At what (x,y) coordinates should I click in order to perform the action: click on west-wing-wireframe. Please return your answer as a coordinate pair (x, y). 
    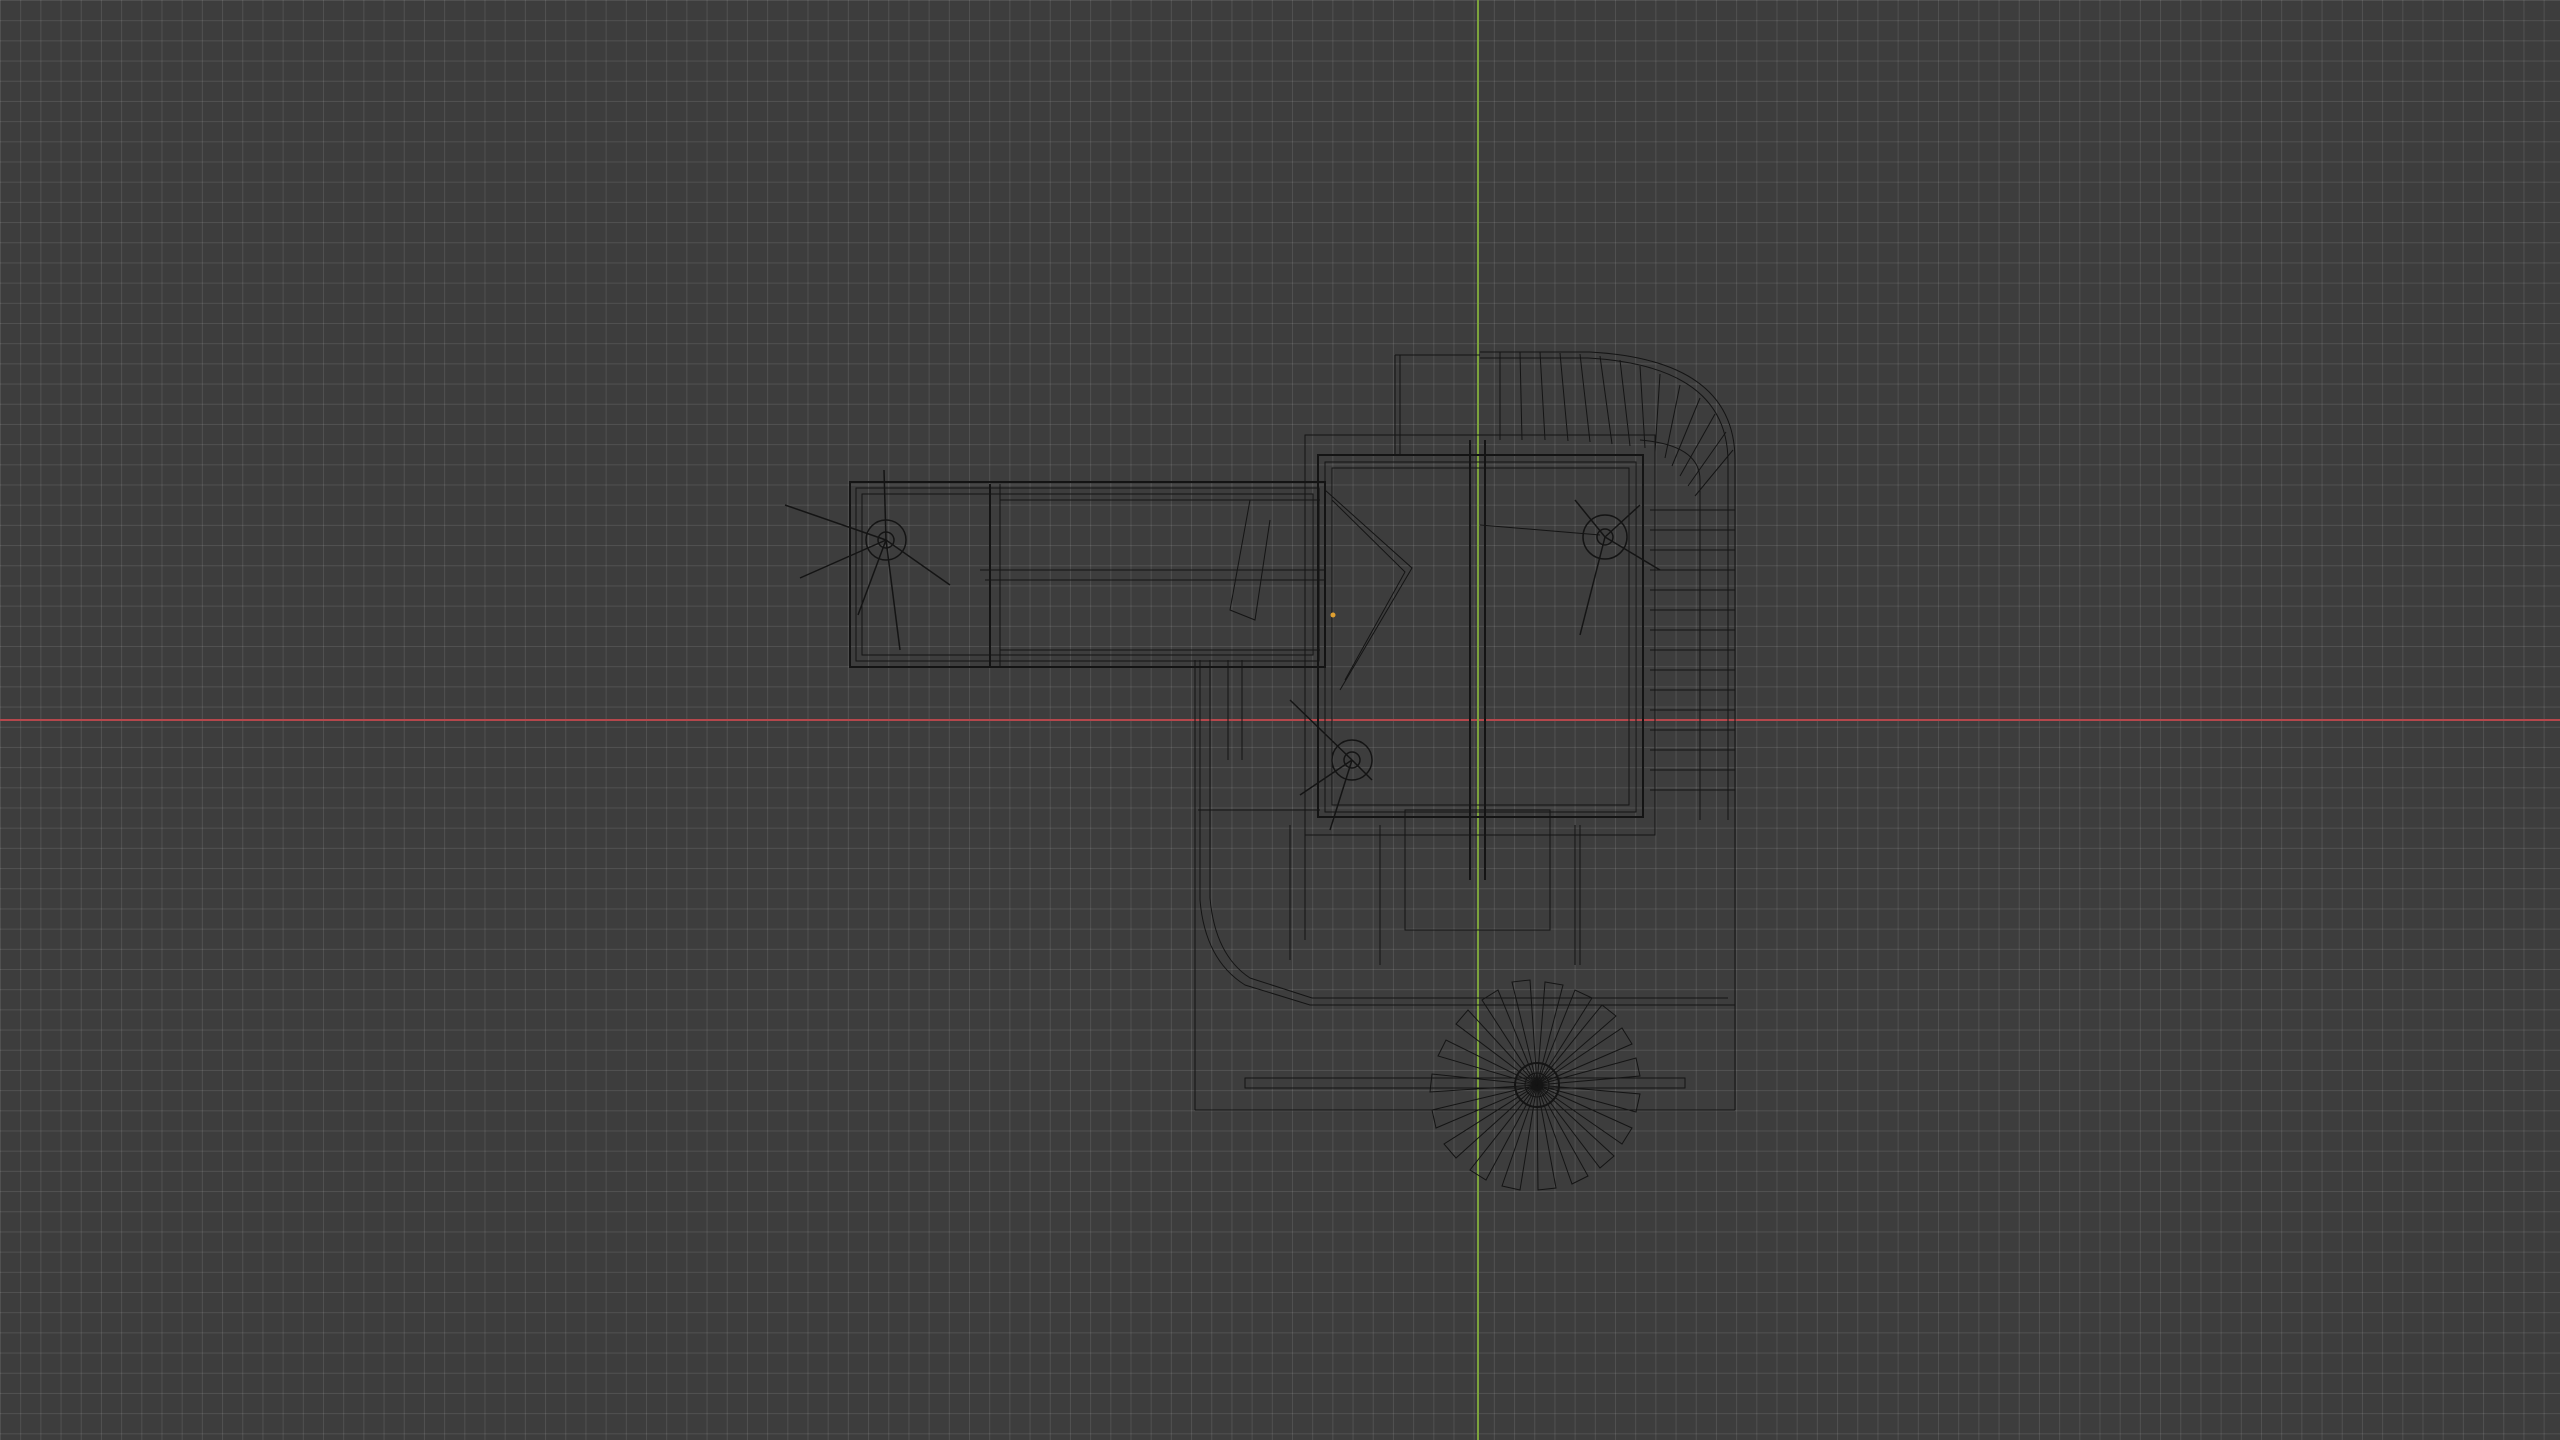
    Looking at the image, I should click on (1087, 574).